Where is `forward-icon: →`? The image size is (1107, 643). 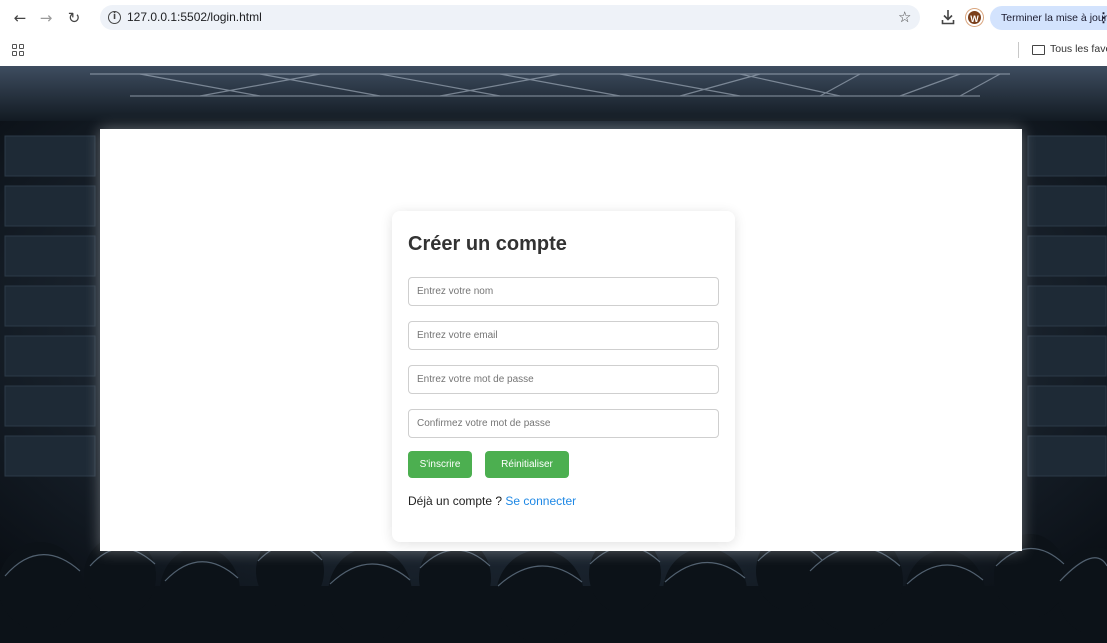 forward-icon: → is located at coordinates (46, 18).